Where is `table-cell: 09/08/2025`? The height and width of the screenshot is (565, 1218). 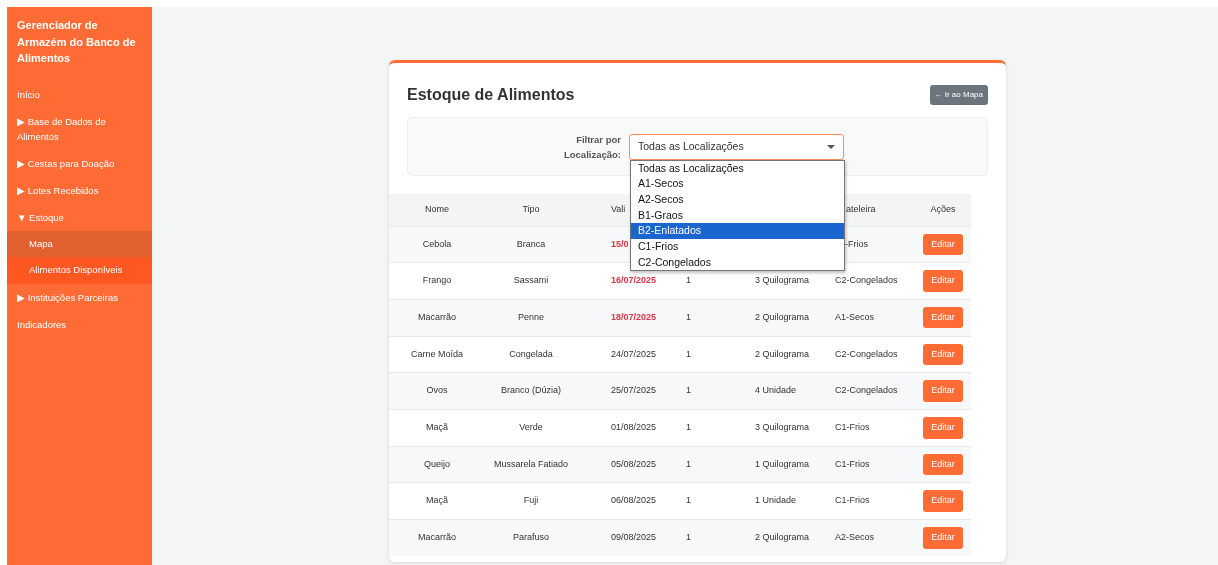 table-cell: 09/08/2025 is located at coordinates (634, 537).